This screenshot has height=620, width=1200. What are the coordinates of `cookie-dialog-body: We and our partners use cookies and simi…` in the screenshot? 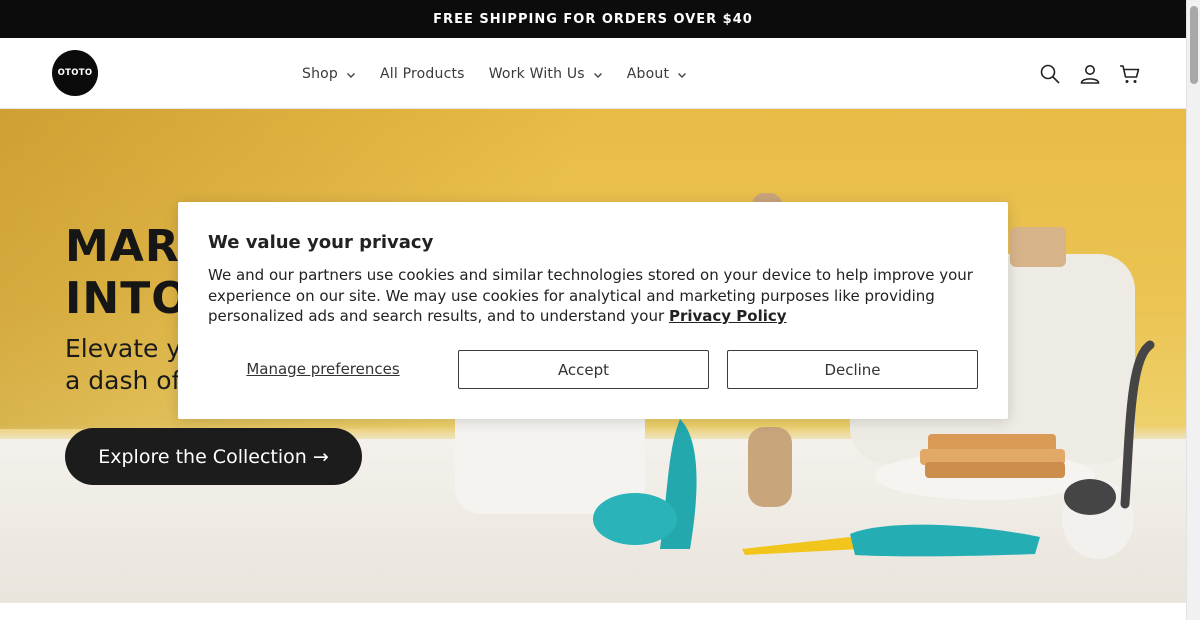 It's located at (598, 296).